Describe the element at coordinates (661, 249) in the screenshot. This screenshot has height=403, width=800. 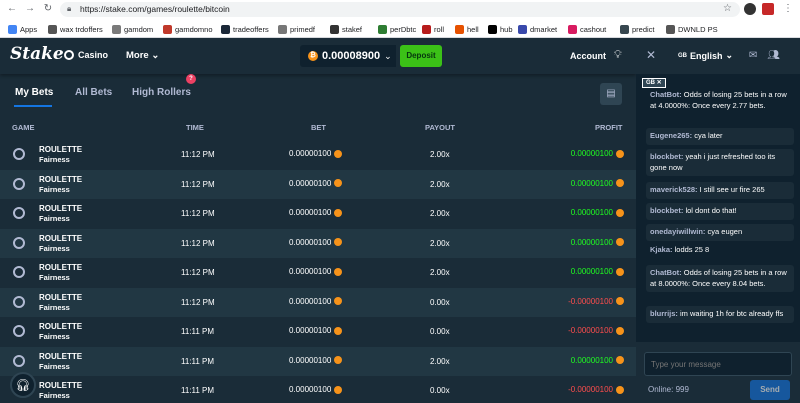
I see `chat-username: Kjaka:` at that location.